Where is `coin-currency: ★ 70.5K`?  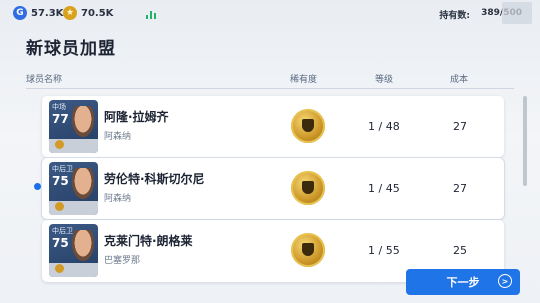
coin-currency: ★ 70.5K is located at coordinates (88, 13).